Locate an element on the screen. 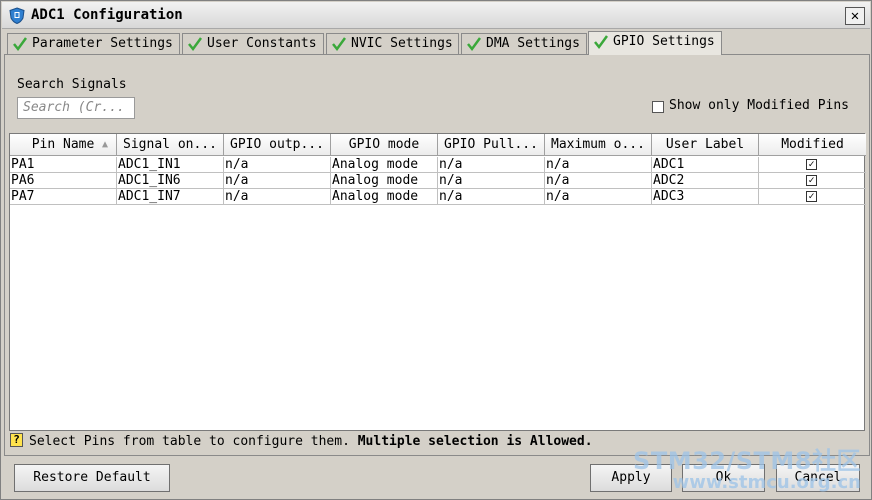 This screenshot has width=872, height=500. cell-signal: ADC1_IN7 is located at coordinates (170, 197).